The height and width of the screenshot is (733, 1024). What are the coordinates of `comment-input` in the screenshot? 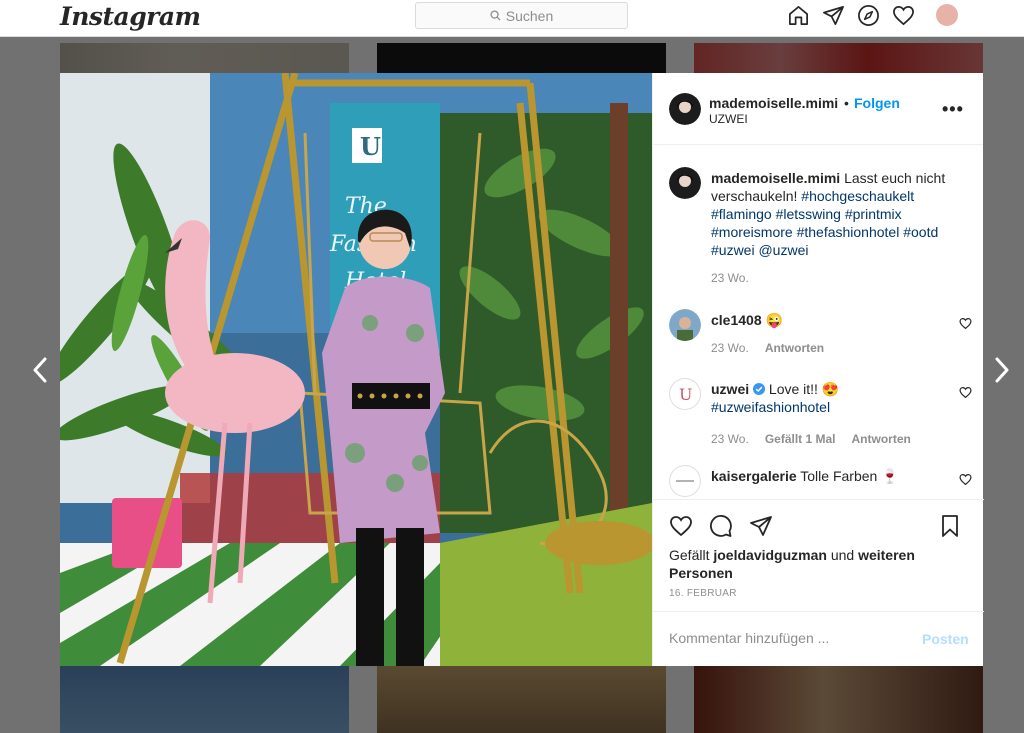 It's located at (779, 638).